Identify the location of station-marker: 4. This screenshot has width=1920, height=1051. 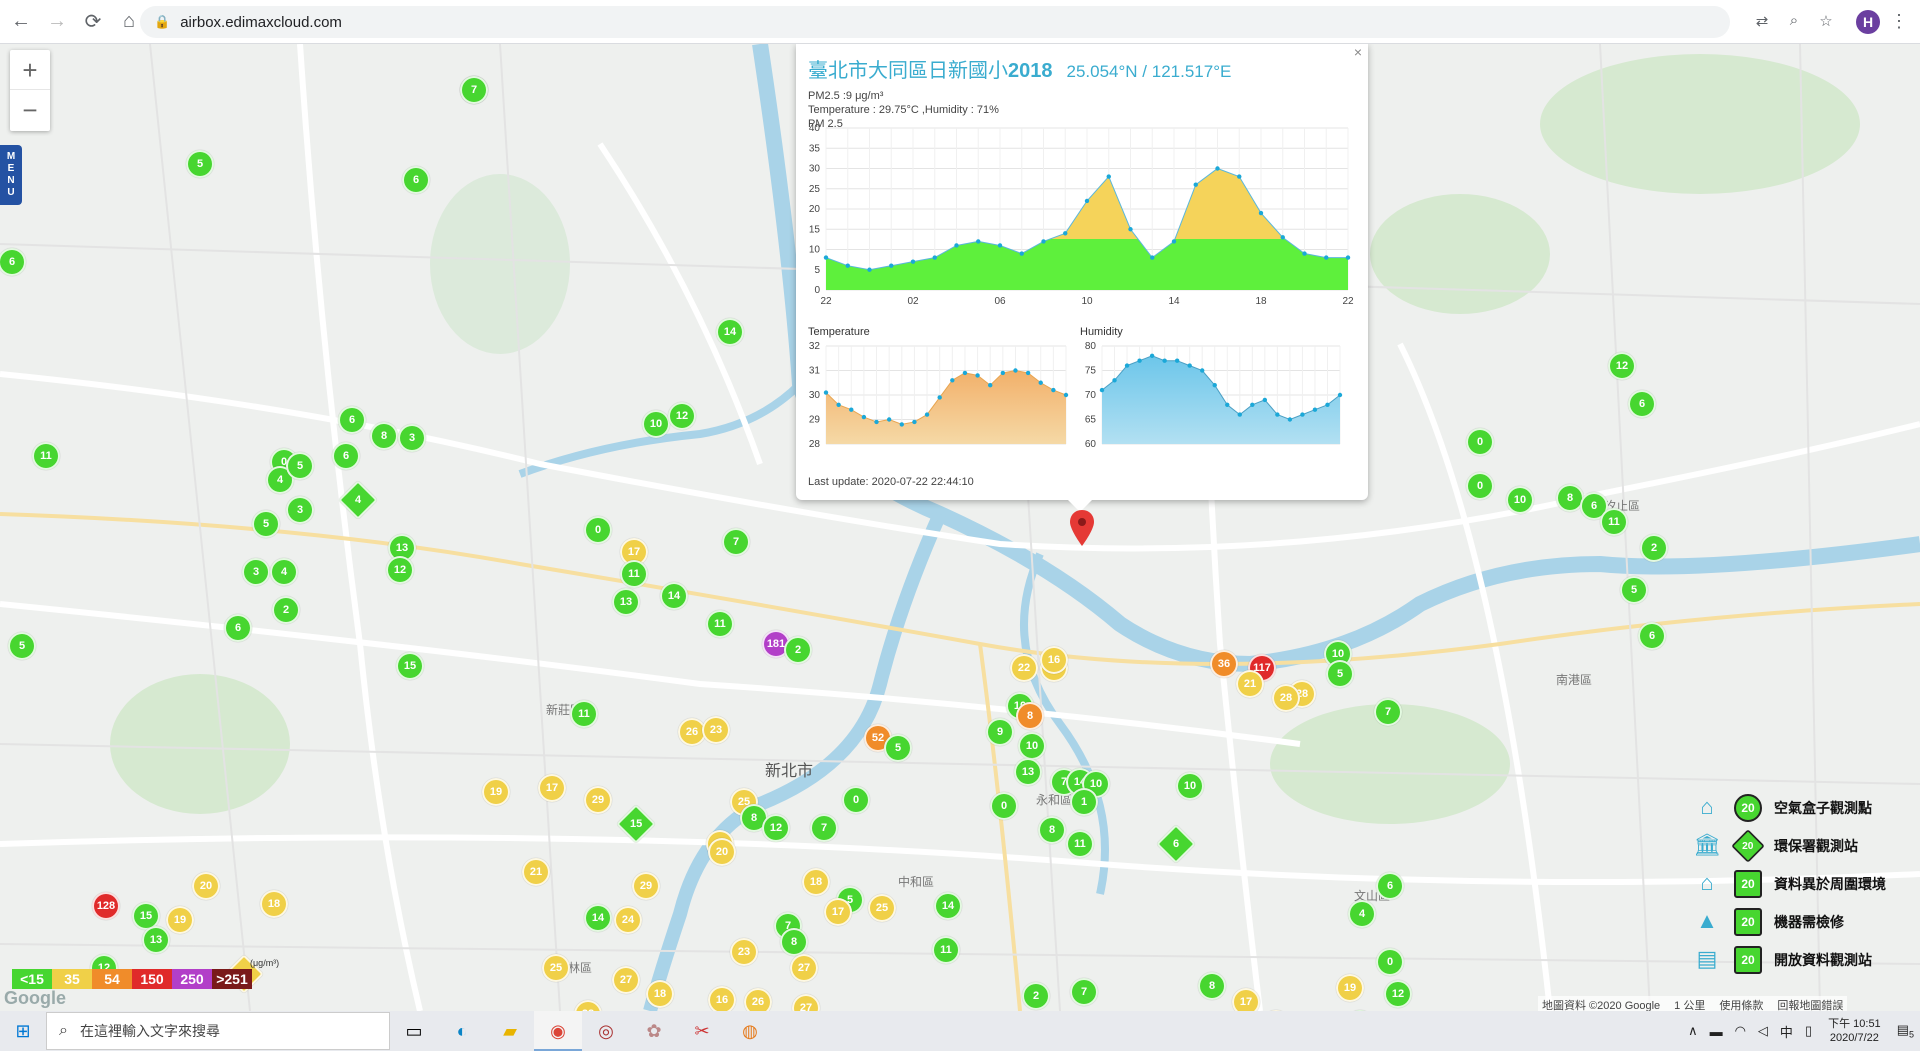
(284, 572).